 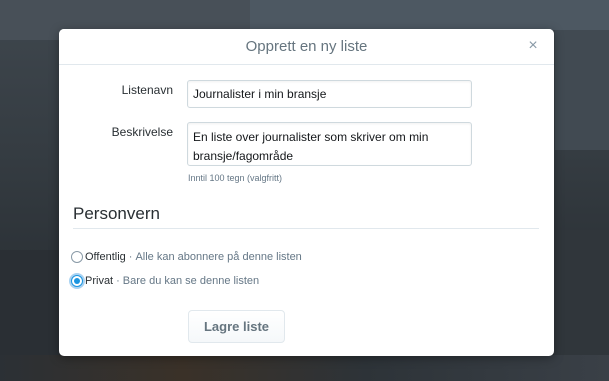 I want to click on description-hint: Inntil 100 tegn (valgfritt), so click(x=235, y=178).